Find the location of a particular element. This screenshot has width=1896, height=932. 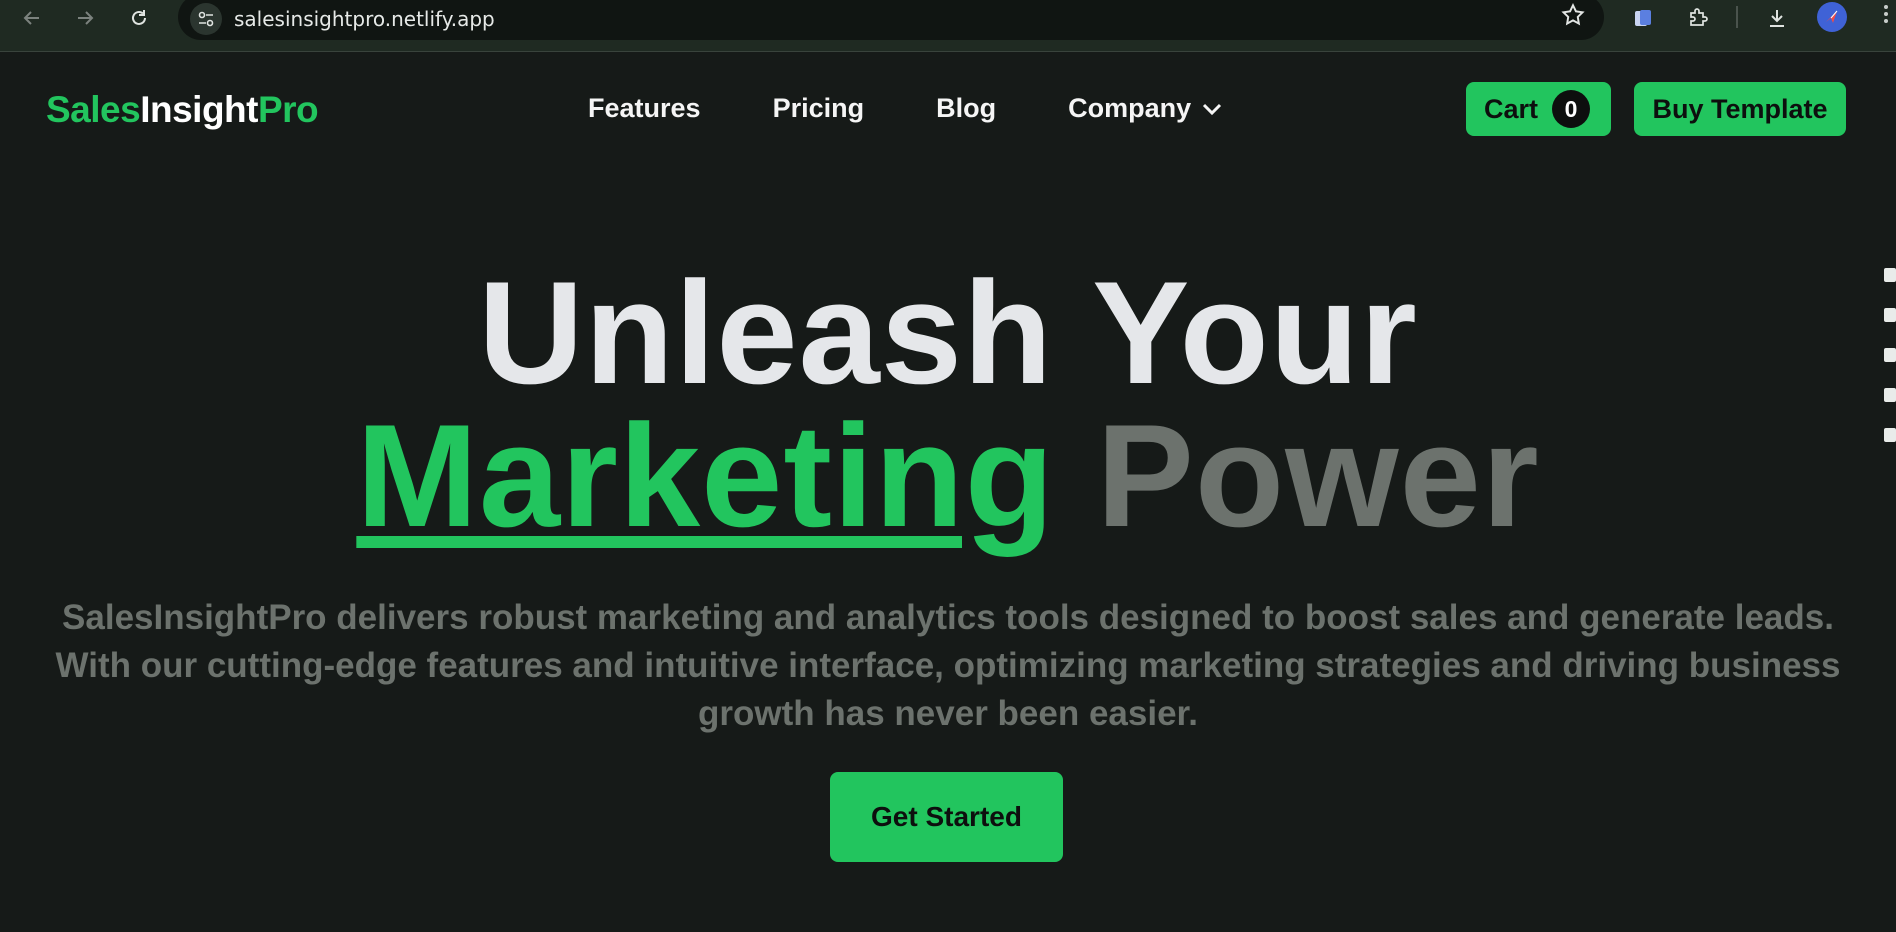

back-arrow-icon is located at coordinates (32, 18).